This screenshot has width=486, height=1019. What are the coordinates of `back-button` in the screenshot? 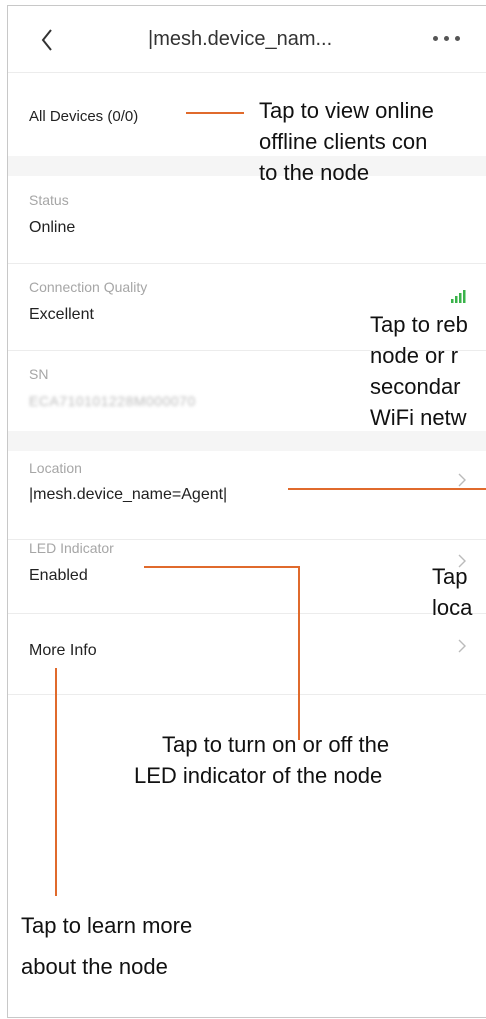 It's located at (48, 40).